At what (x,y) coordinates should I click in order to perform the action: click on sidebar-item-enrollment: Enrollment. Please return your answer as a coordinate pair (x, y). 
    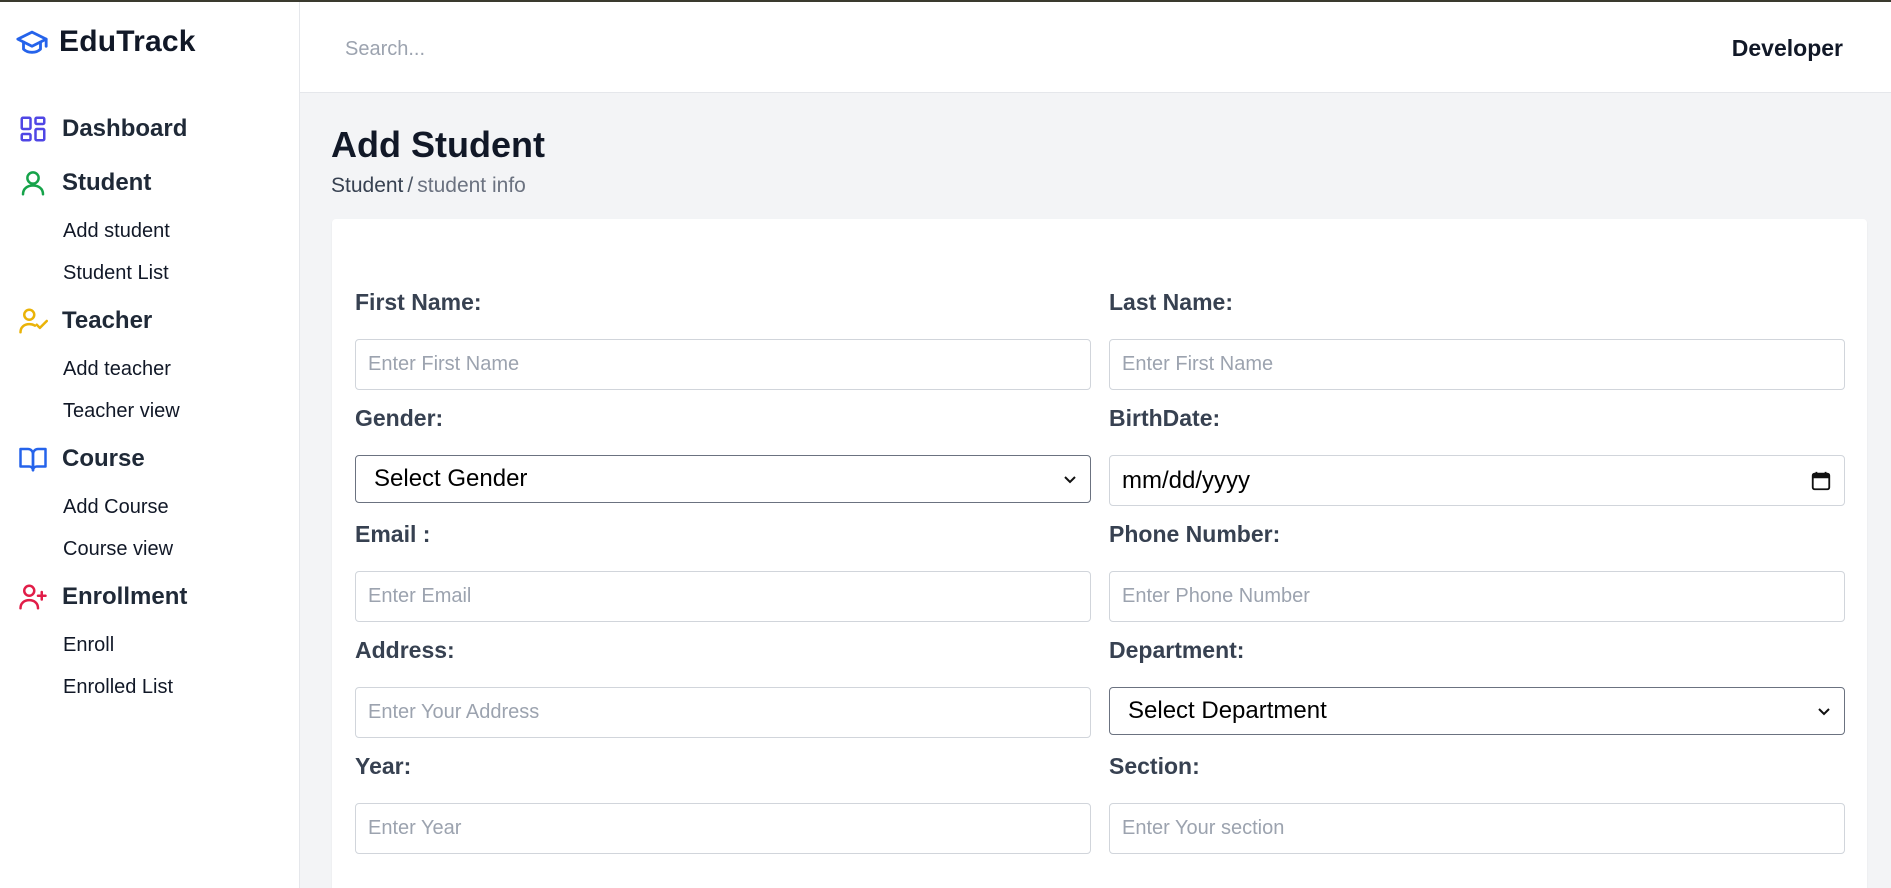
    Looking at the image, I should click on (149, 597).